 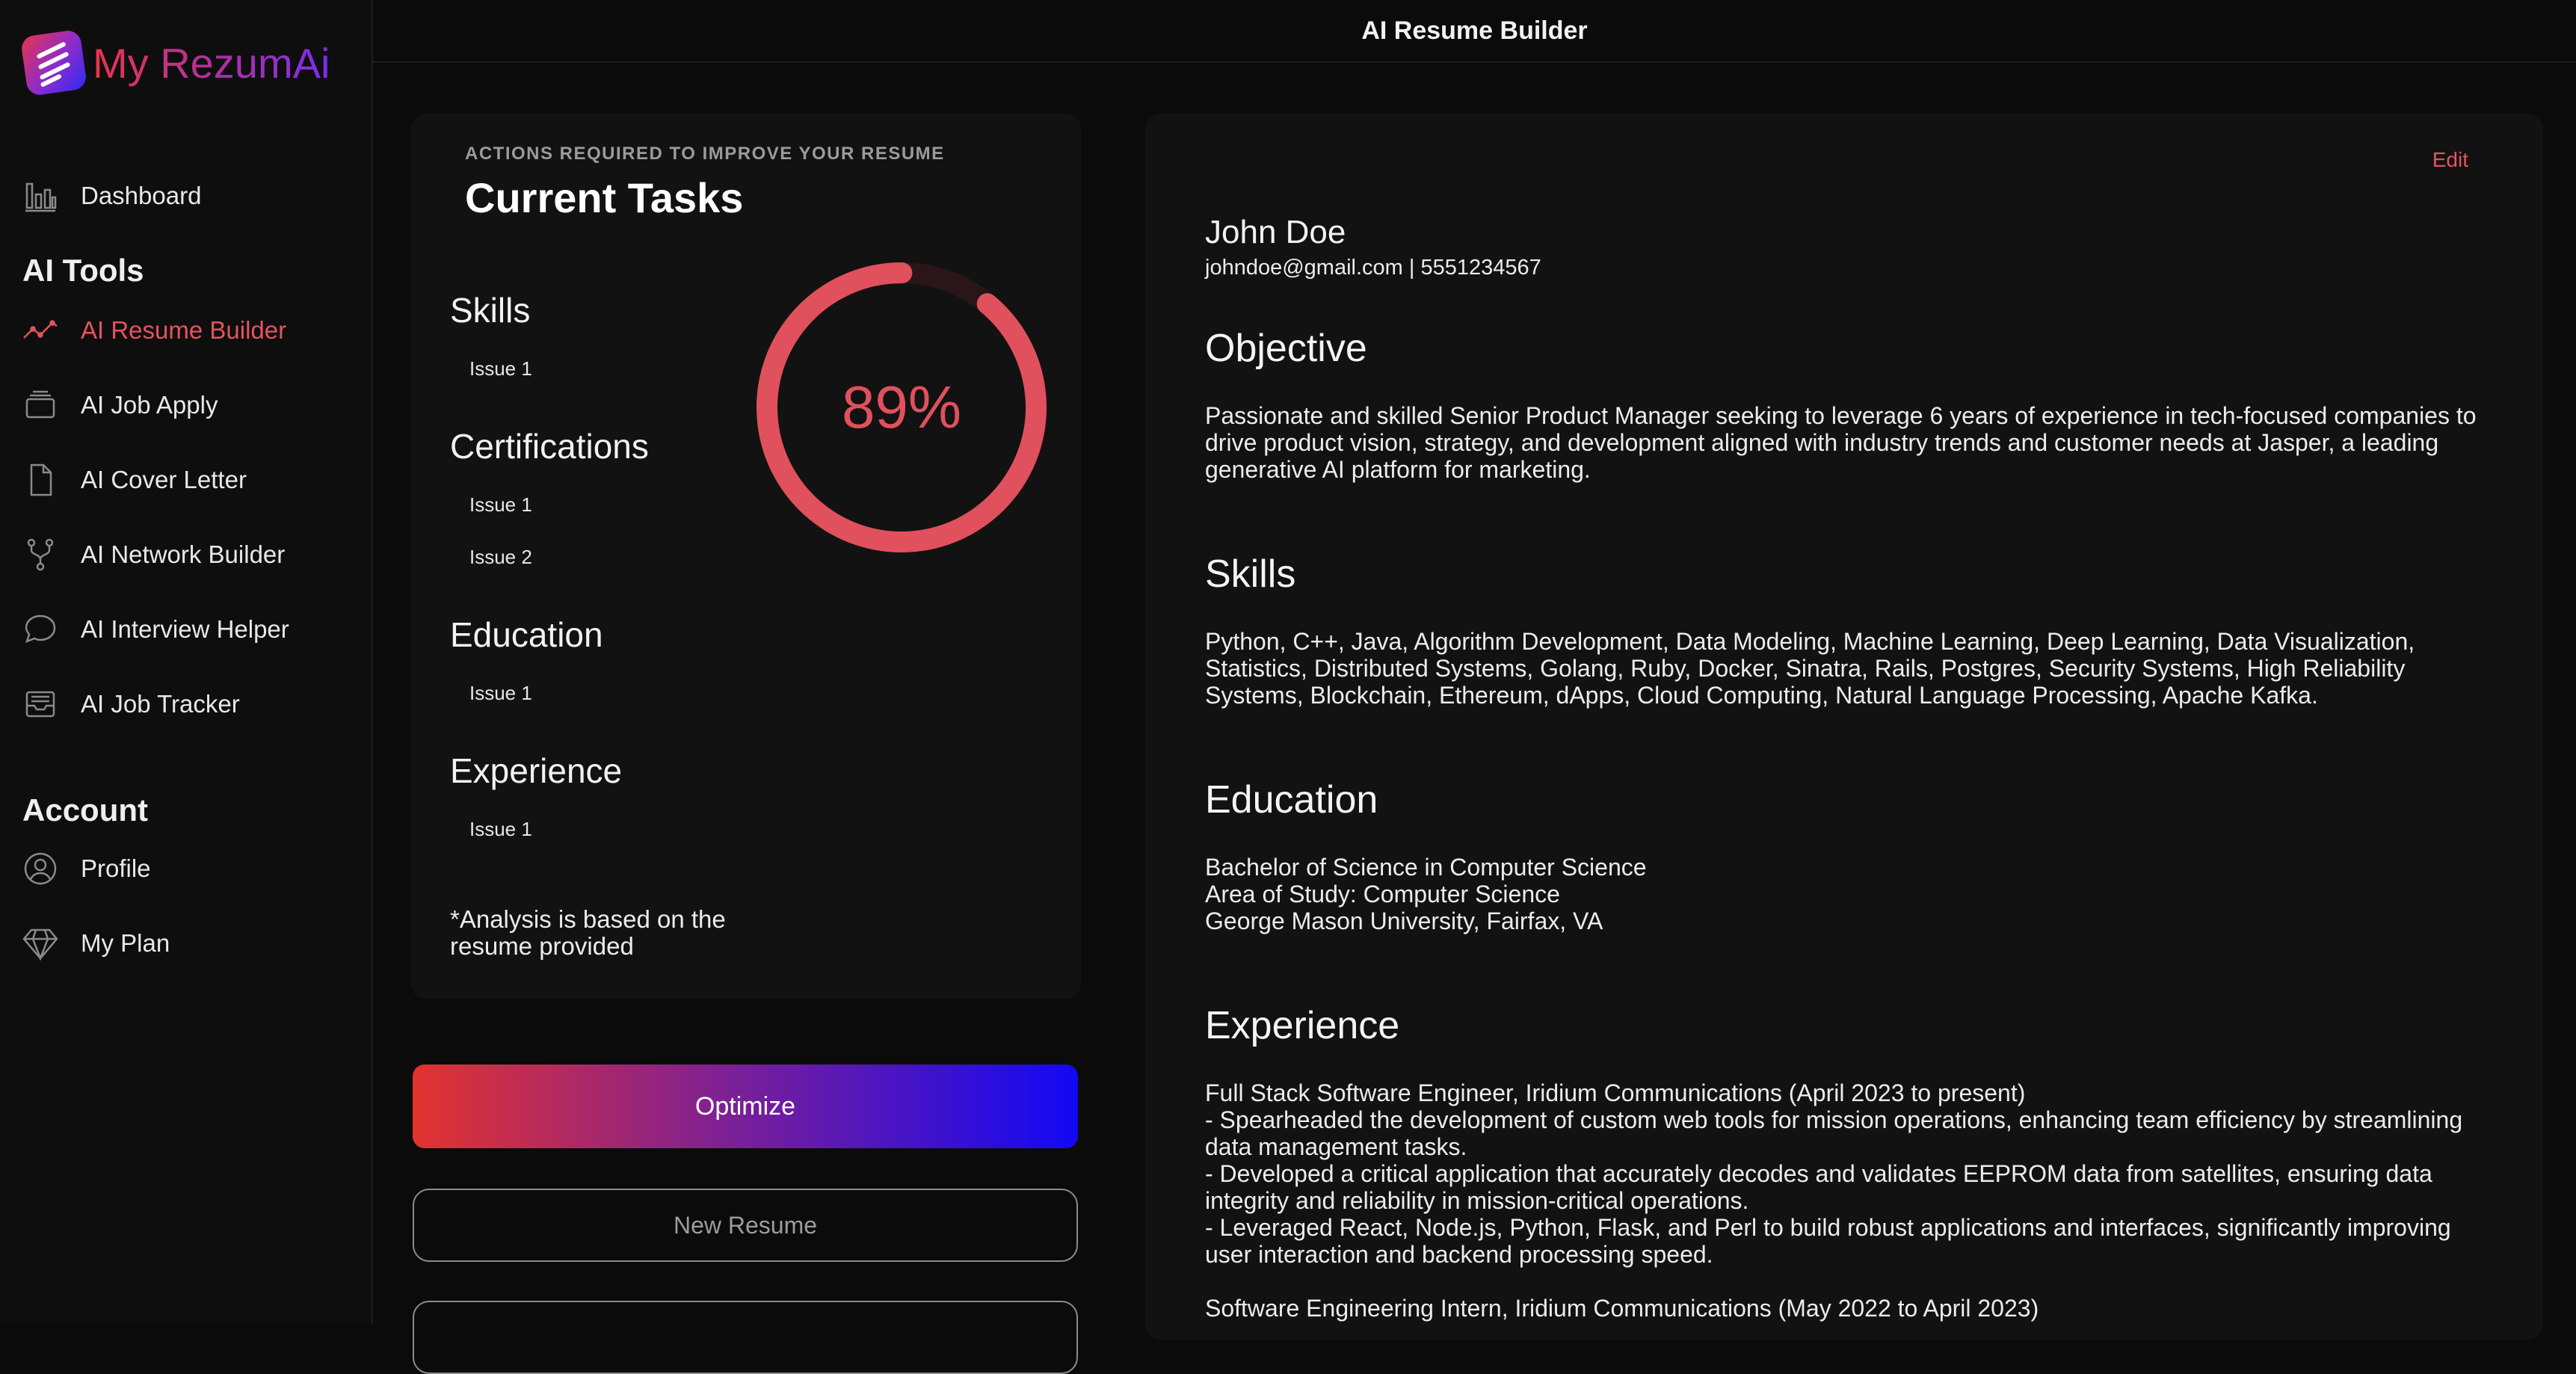 I want to click on category-heading: Education, so click(x=526, y=634).